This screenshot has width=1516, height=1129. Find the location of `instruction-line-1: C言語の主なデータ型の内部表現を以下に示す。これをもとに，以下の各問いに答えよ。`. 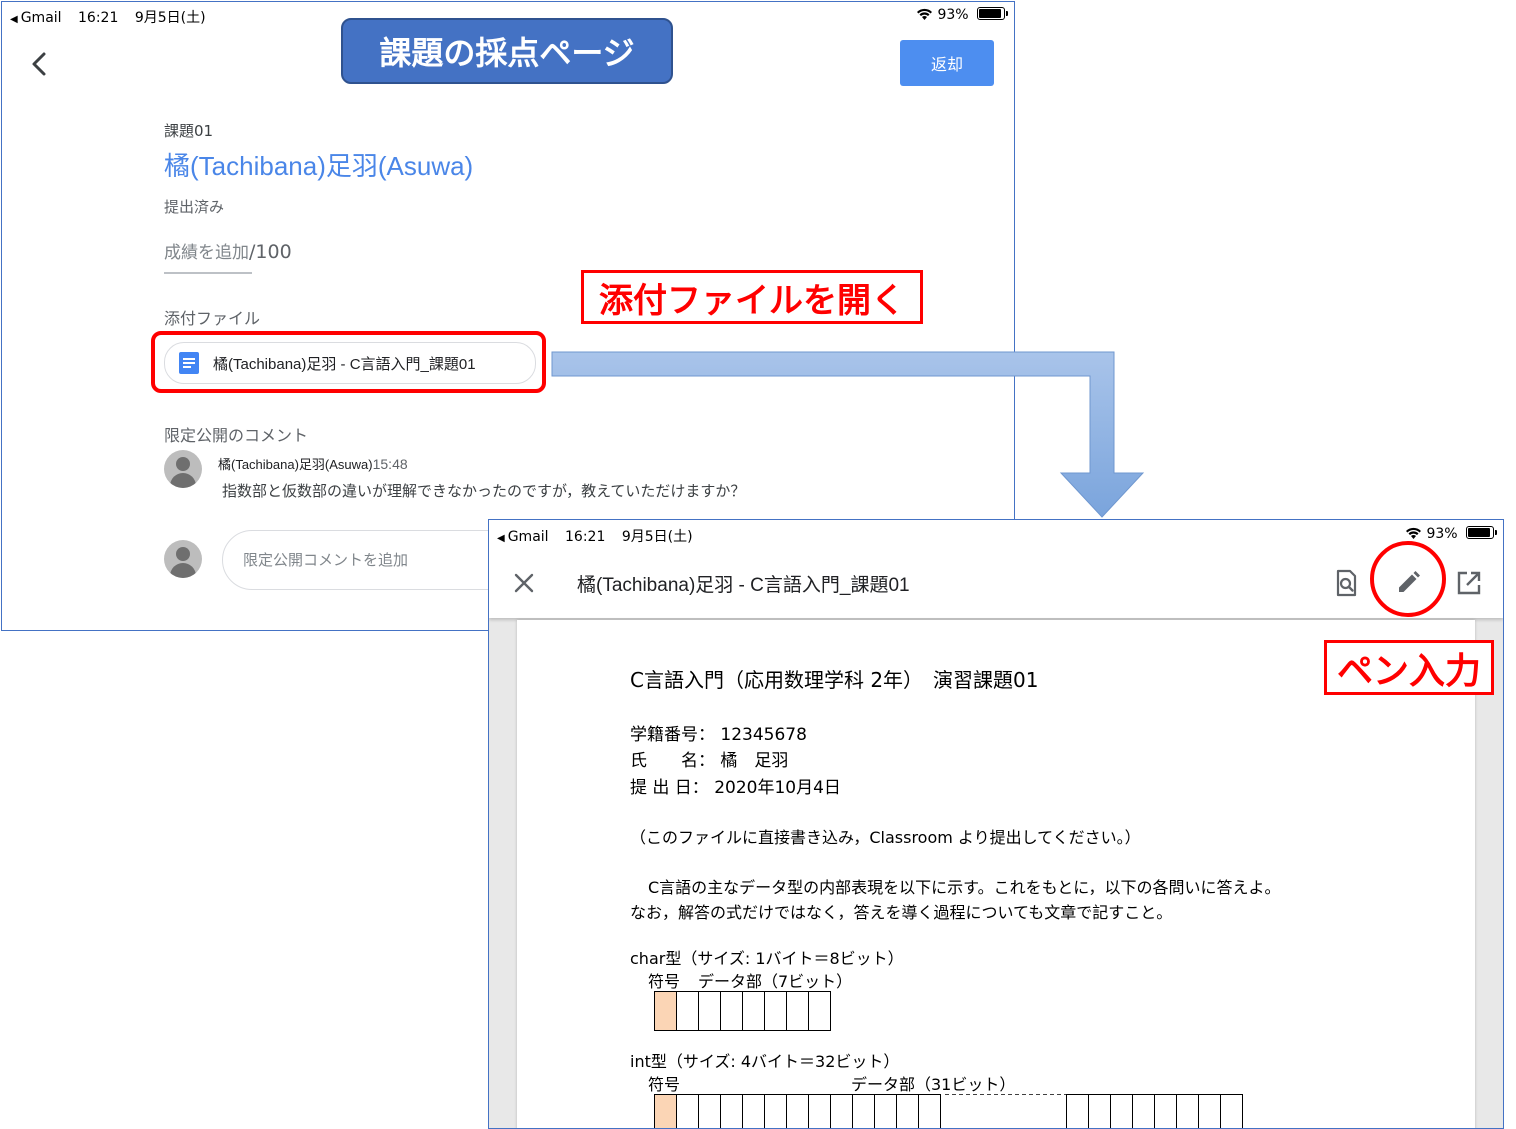

instruction-line-1: C言語の主なデータ型の内部表現を以下に示す。これをもとに，以下の各問いに答えよ。 is located at coordinates (964, 887).